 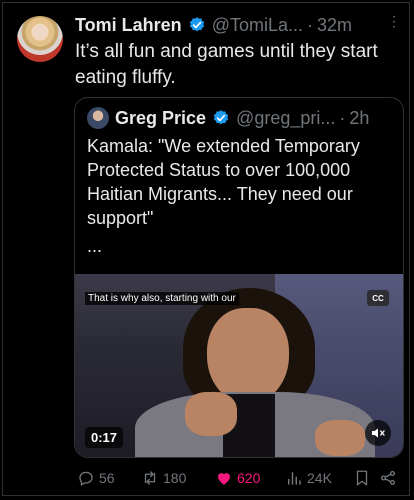 What do you see at coordinates (162, 298) in the screenshot?
I see `video-caption: That is why also, starting with our` at bounding box center [162, 298].